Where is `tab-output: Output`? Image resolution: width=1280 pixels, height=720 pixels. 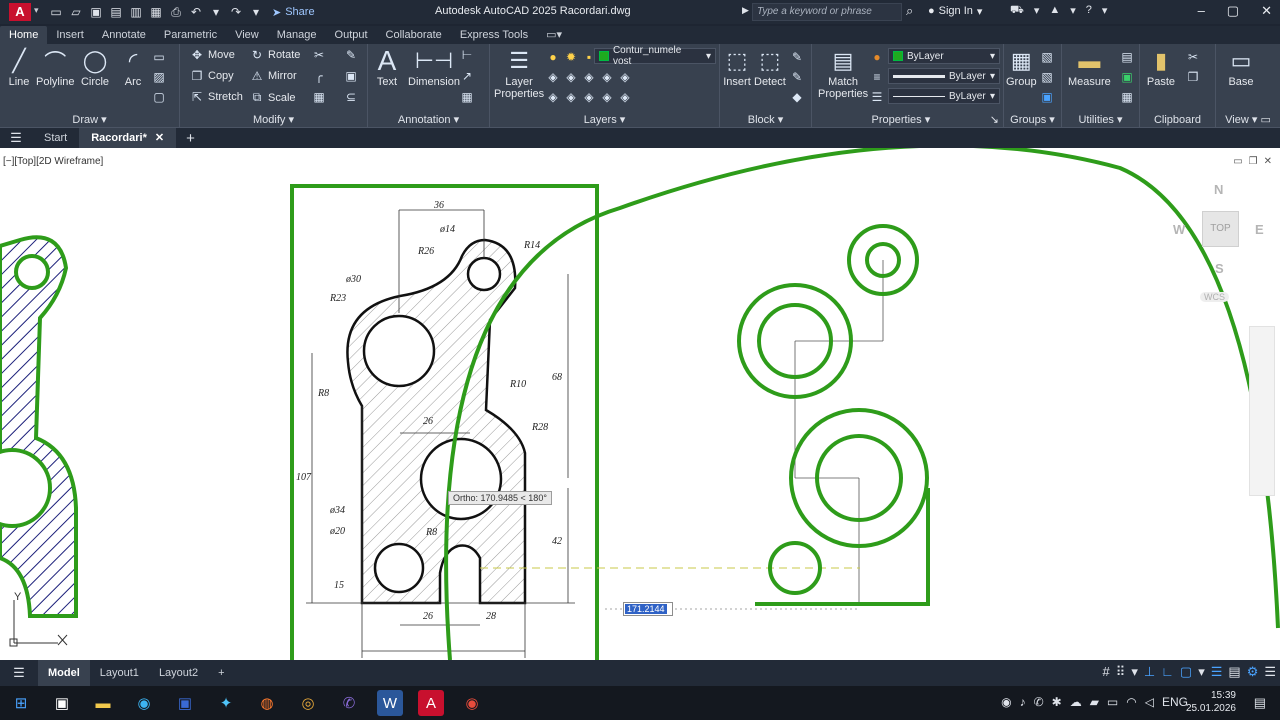
tab-output: Output is located at coordinates (351, 35).